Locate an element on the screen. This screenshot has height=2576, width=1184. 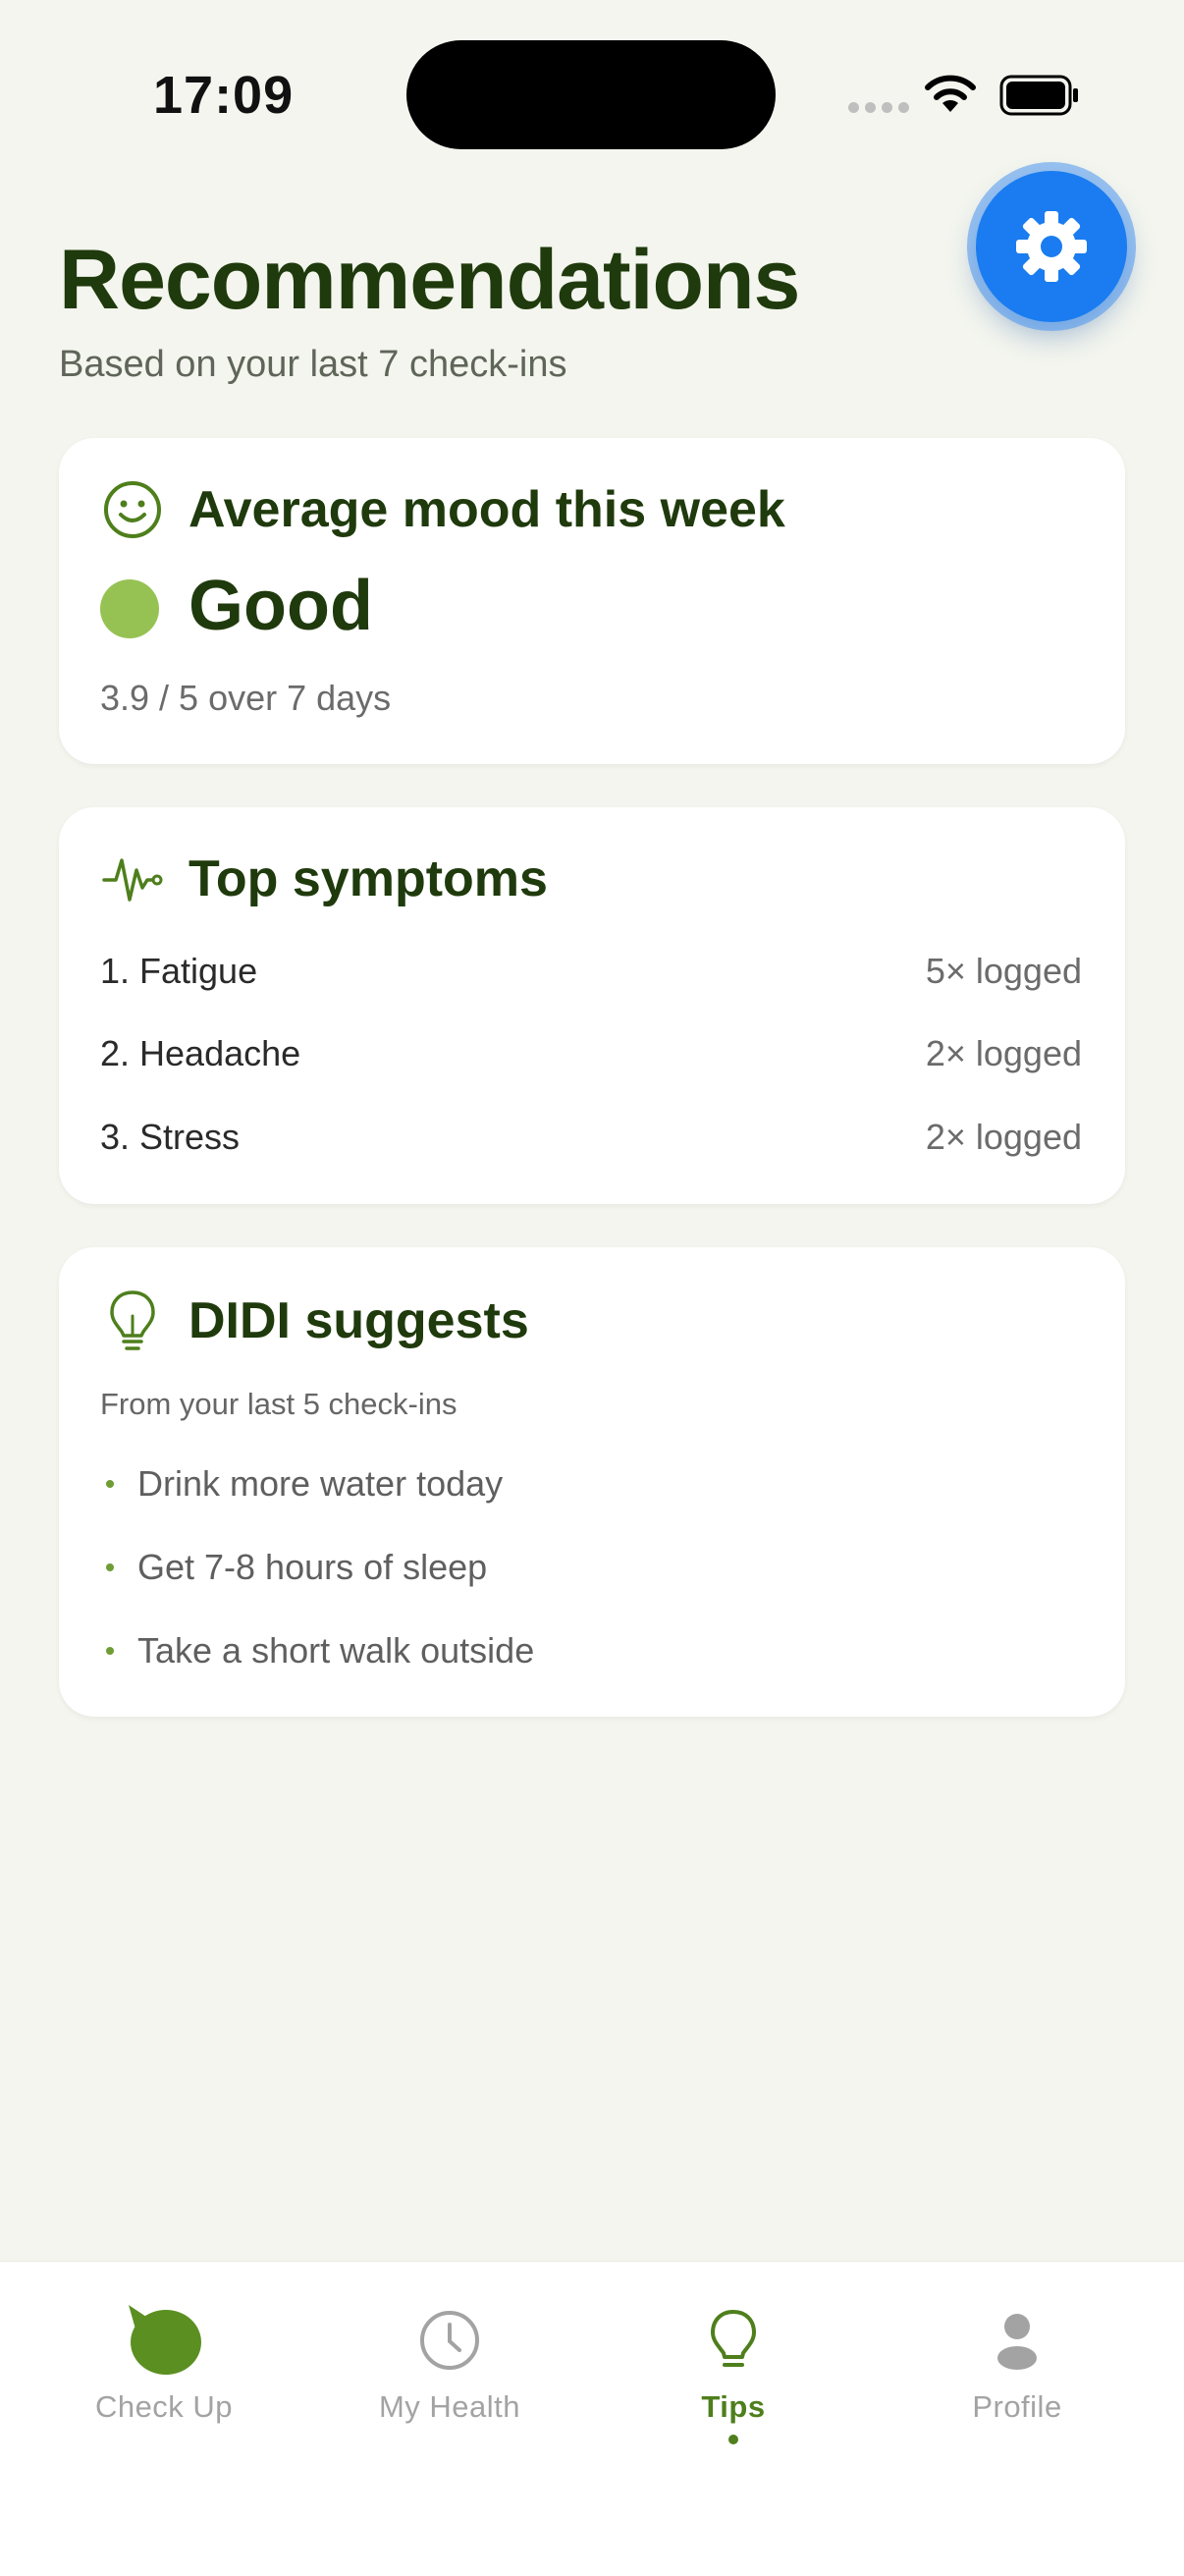
symptom-name: 1. Fatigue is located at coordinates (179, 971).